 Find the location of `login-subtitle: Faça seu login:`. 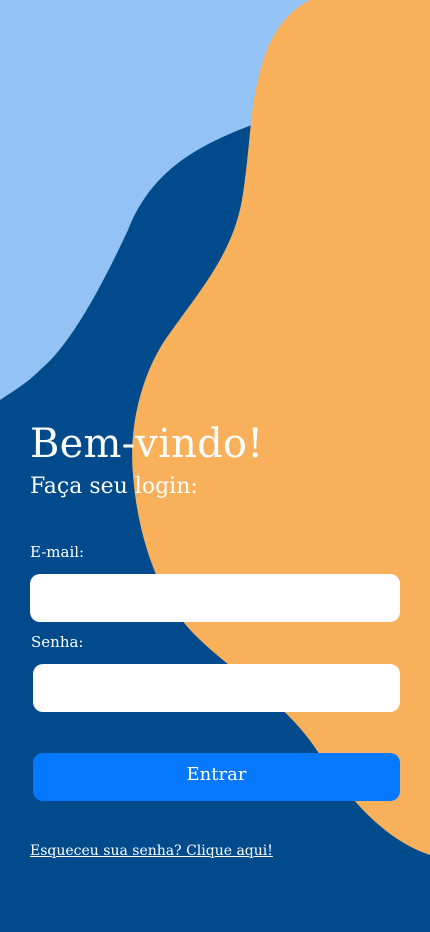

login-subtitle: Faça seu login: is located at coordinates (114, 486).